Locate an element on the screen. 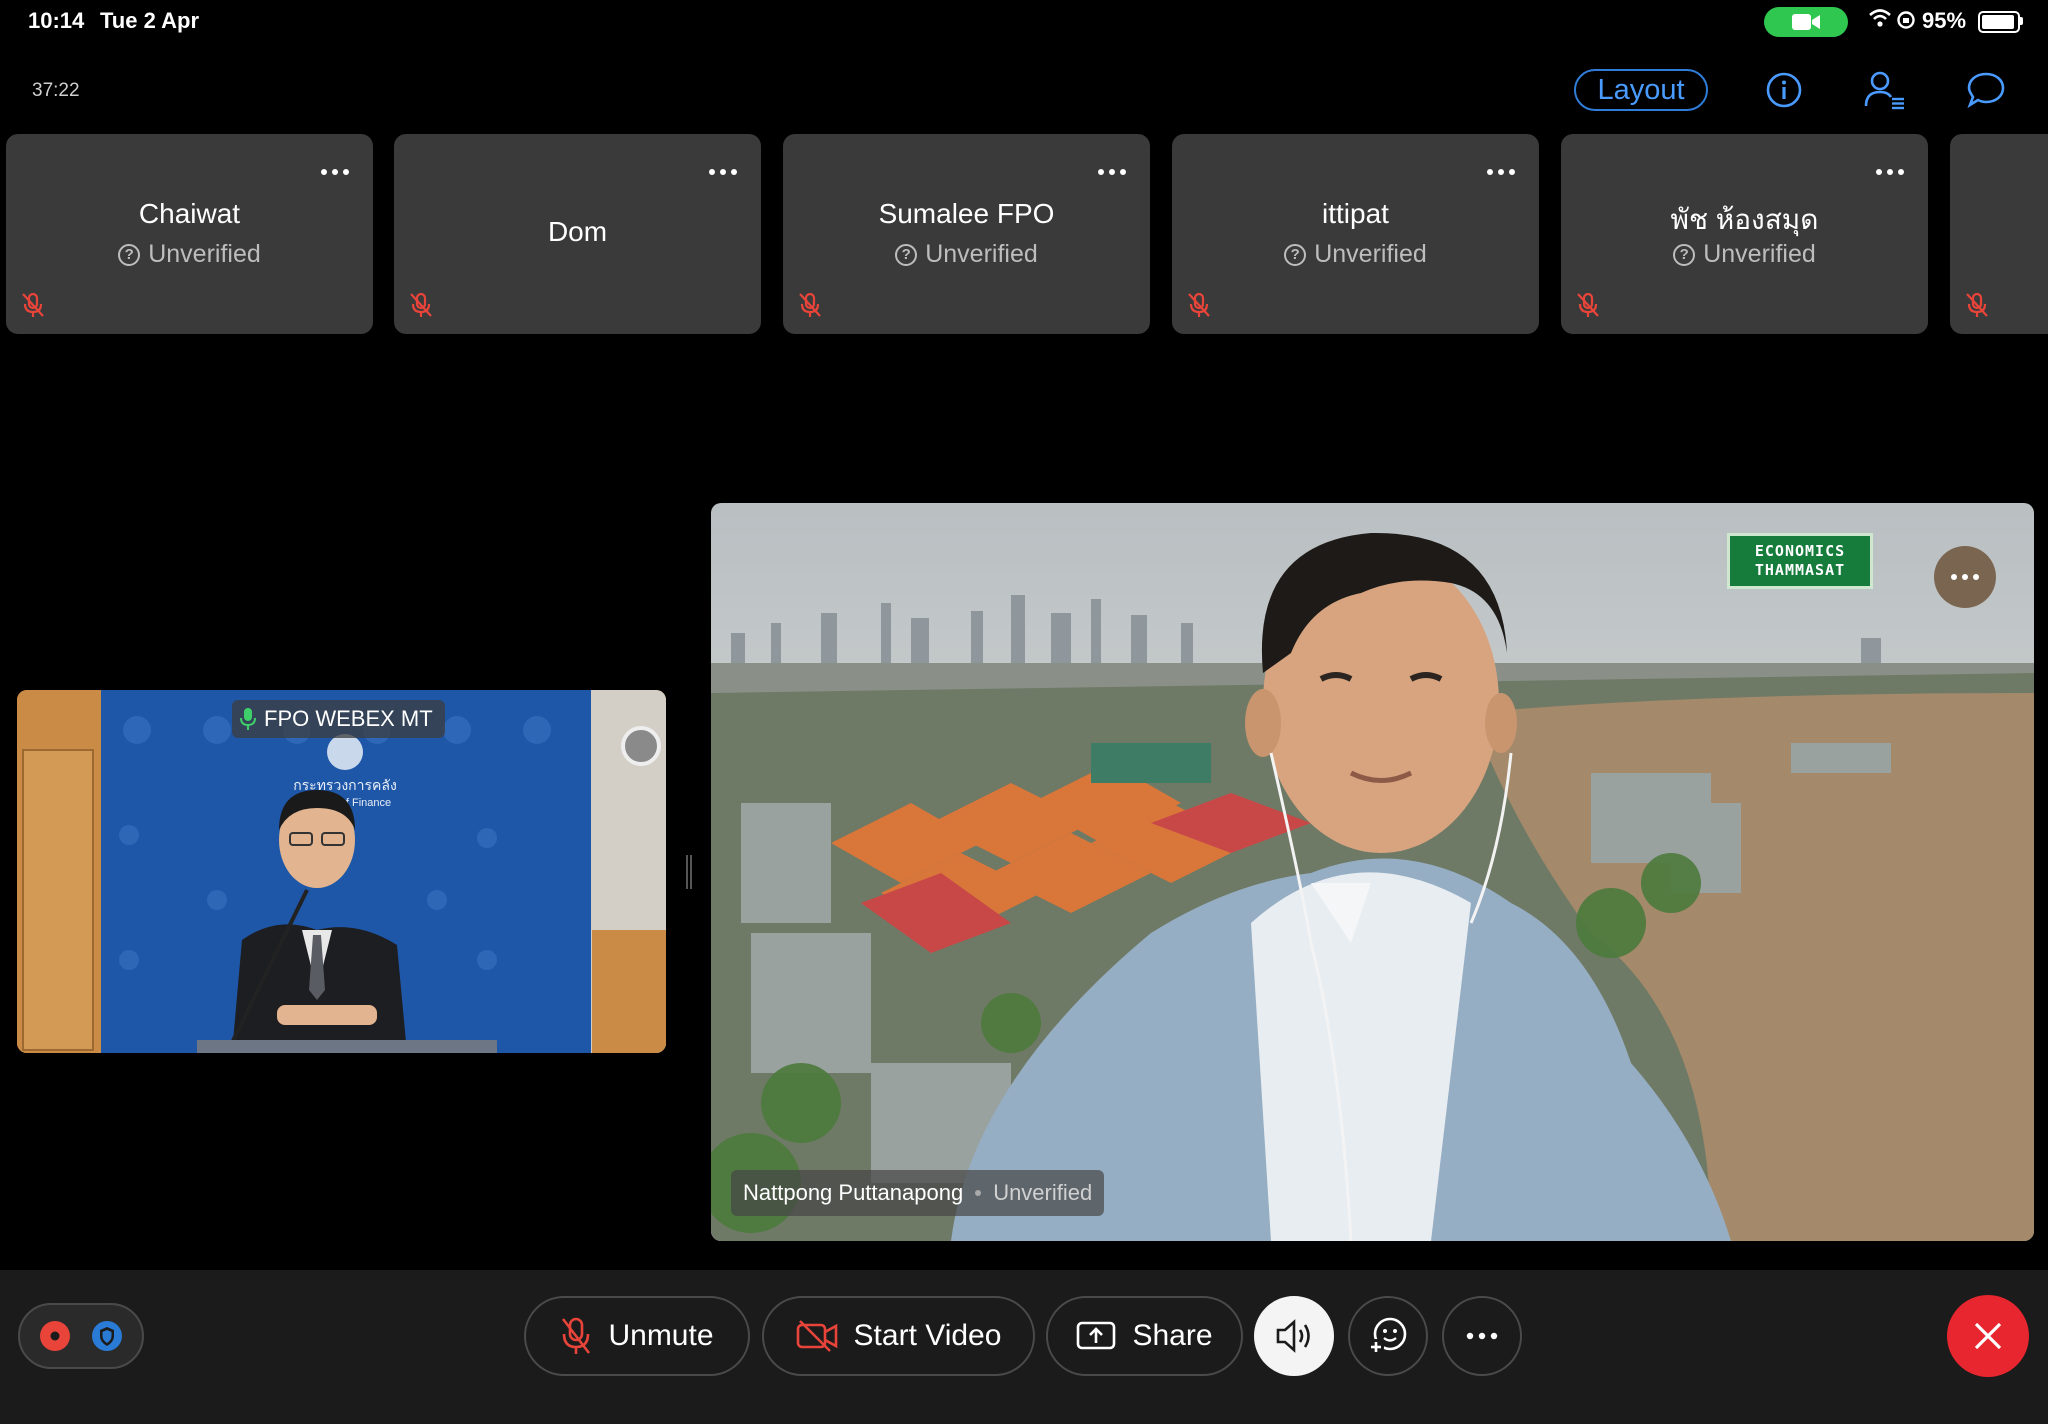 This screenshot has height=1424, width=2048. video-feed-fpo: กระทรวงการคลัง Ministry of Finance is located at coordinates (341, 871).